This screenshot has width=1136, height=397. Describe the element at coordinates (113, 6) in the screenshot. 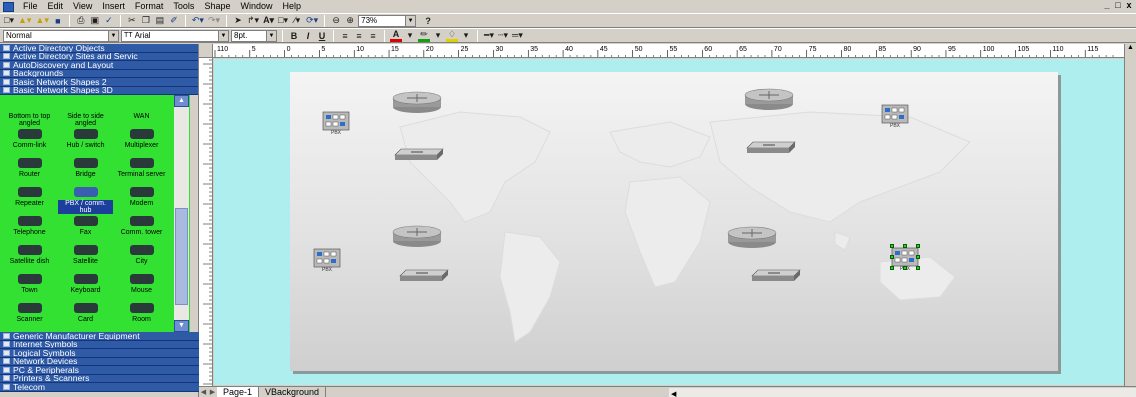

I see `menu-insert: Insert` at that location.